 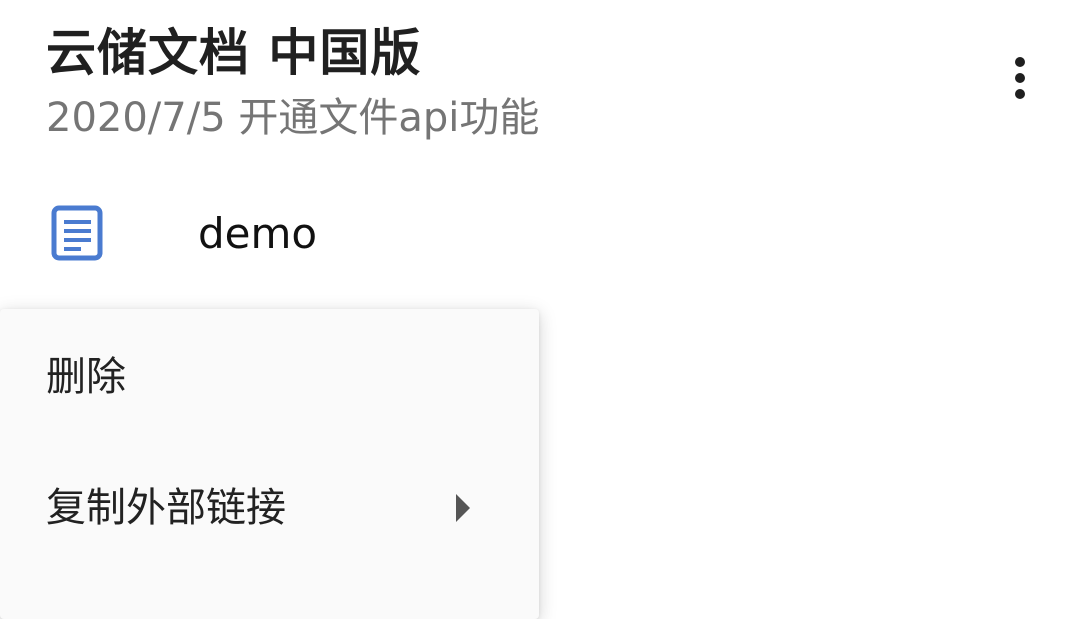 What do you see at coordinates (86, 377) in the screenshot?
I see `menu-item-label: 删除` at bounding box center [86, 377].